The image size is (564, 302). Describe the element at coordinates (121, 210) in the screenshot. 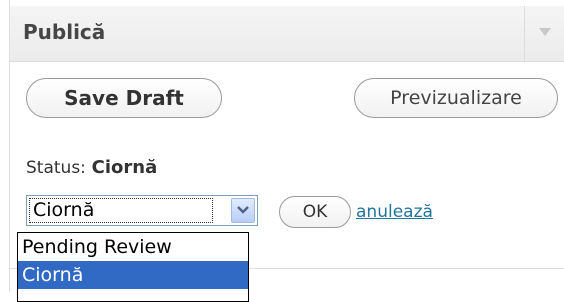

I see `status-select-value: Ciornă` at that location.